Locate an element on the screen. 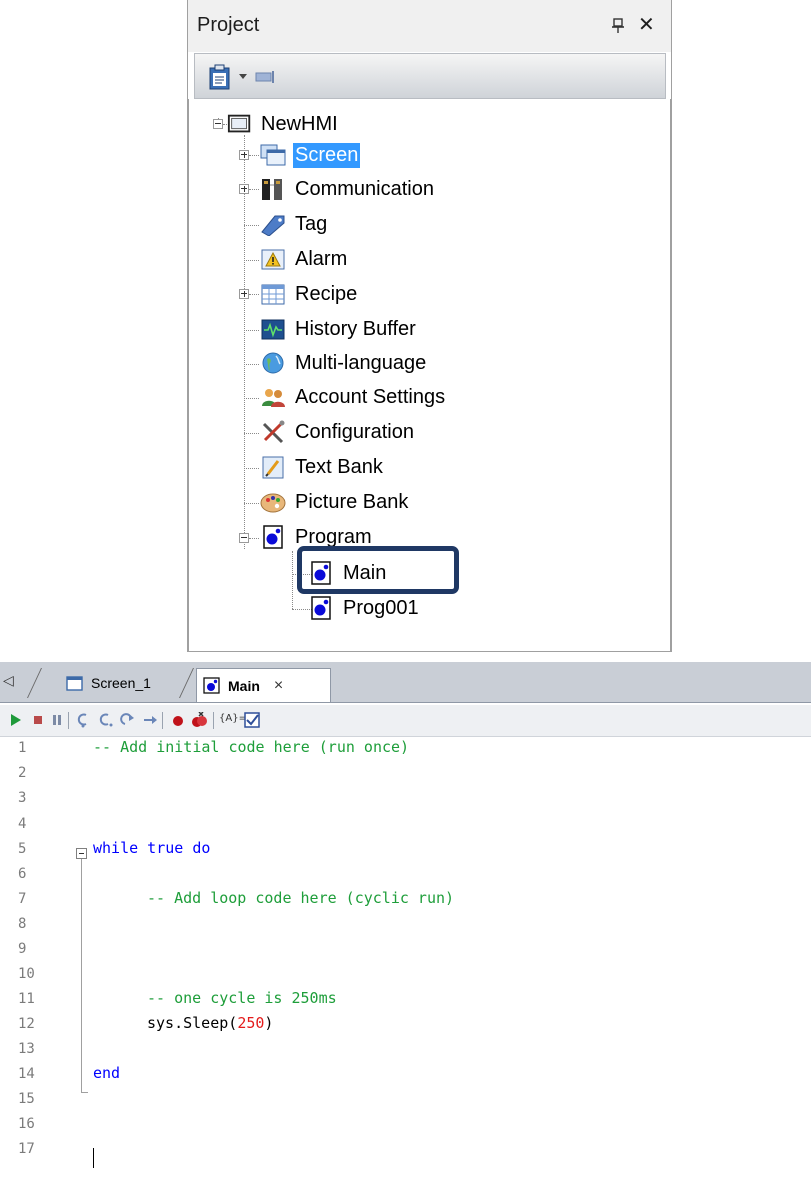 The image size is (811, 1180). panel-header: Project ✕ is located at coordinates (429, 26).